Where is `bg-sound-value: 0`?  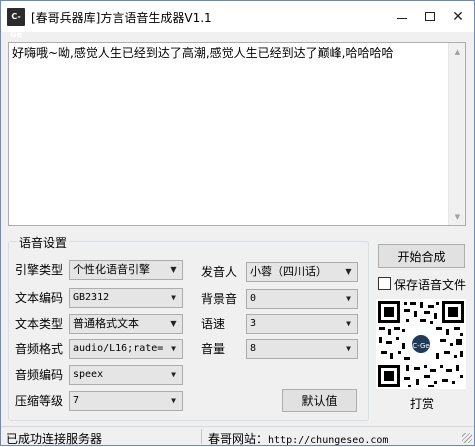
bg-sound-value: 0 is located at coordinates (253, 298).